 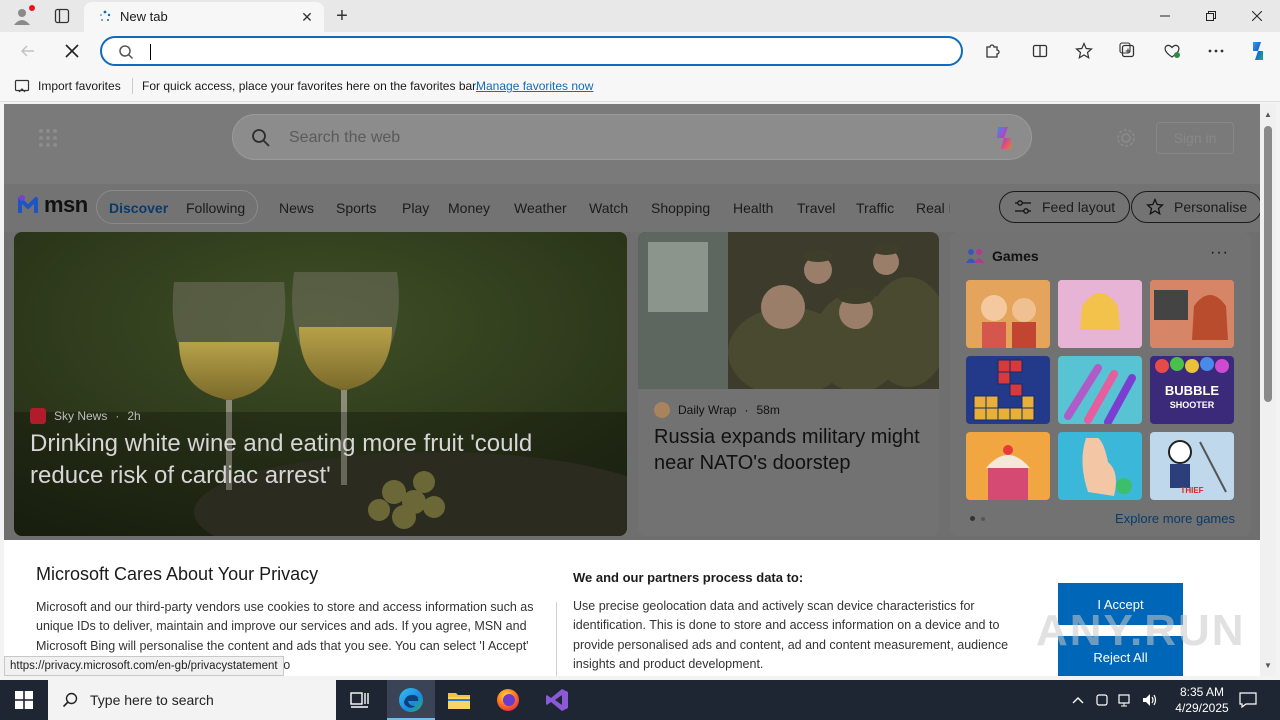 What do you see at coordinates (992, 51) in the screenshot?
I see `extensions-button` at bounding box center [992, 51].